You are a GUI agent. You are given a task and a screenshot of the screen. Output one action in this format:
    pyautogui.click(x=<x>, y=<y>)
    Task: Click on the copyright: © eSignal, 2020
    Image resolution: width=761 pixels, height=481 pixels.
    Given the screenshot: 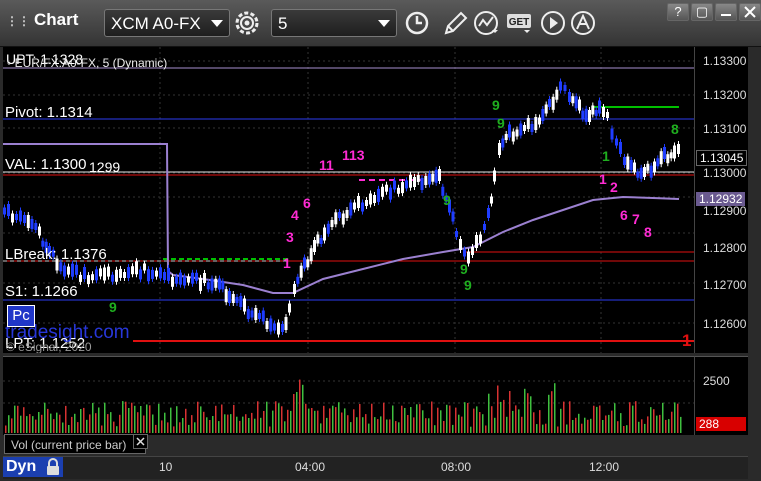 What is the action you would take?
    pyautogui.click(x=49, y=346)
    